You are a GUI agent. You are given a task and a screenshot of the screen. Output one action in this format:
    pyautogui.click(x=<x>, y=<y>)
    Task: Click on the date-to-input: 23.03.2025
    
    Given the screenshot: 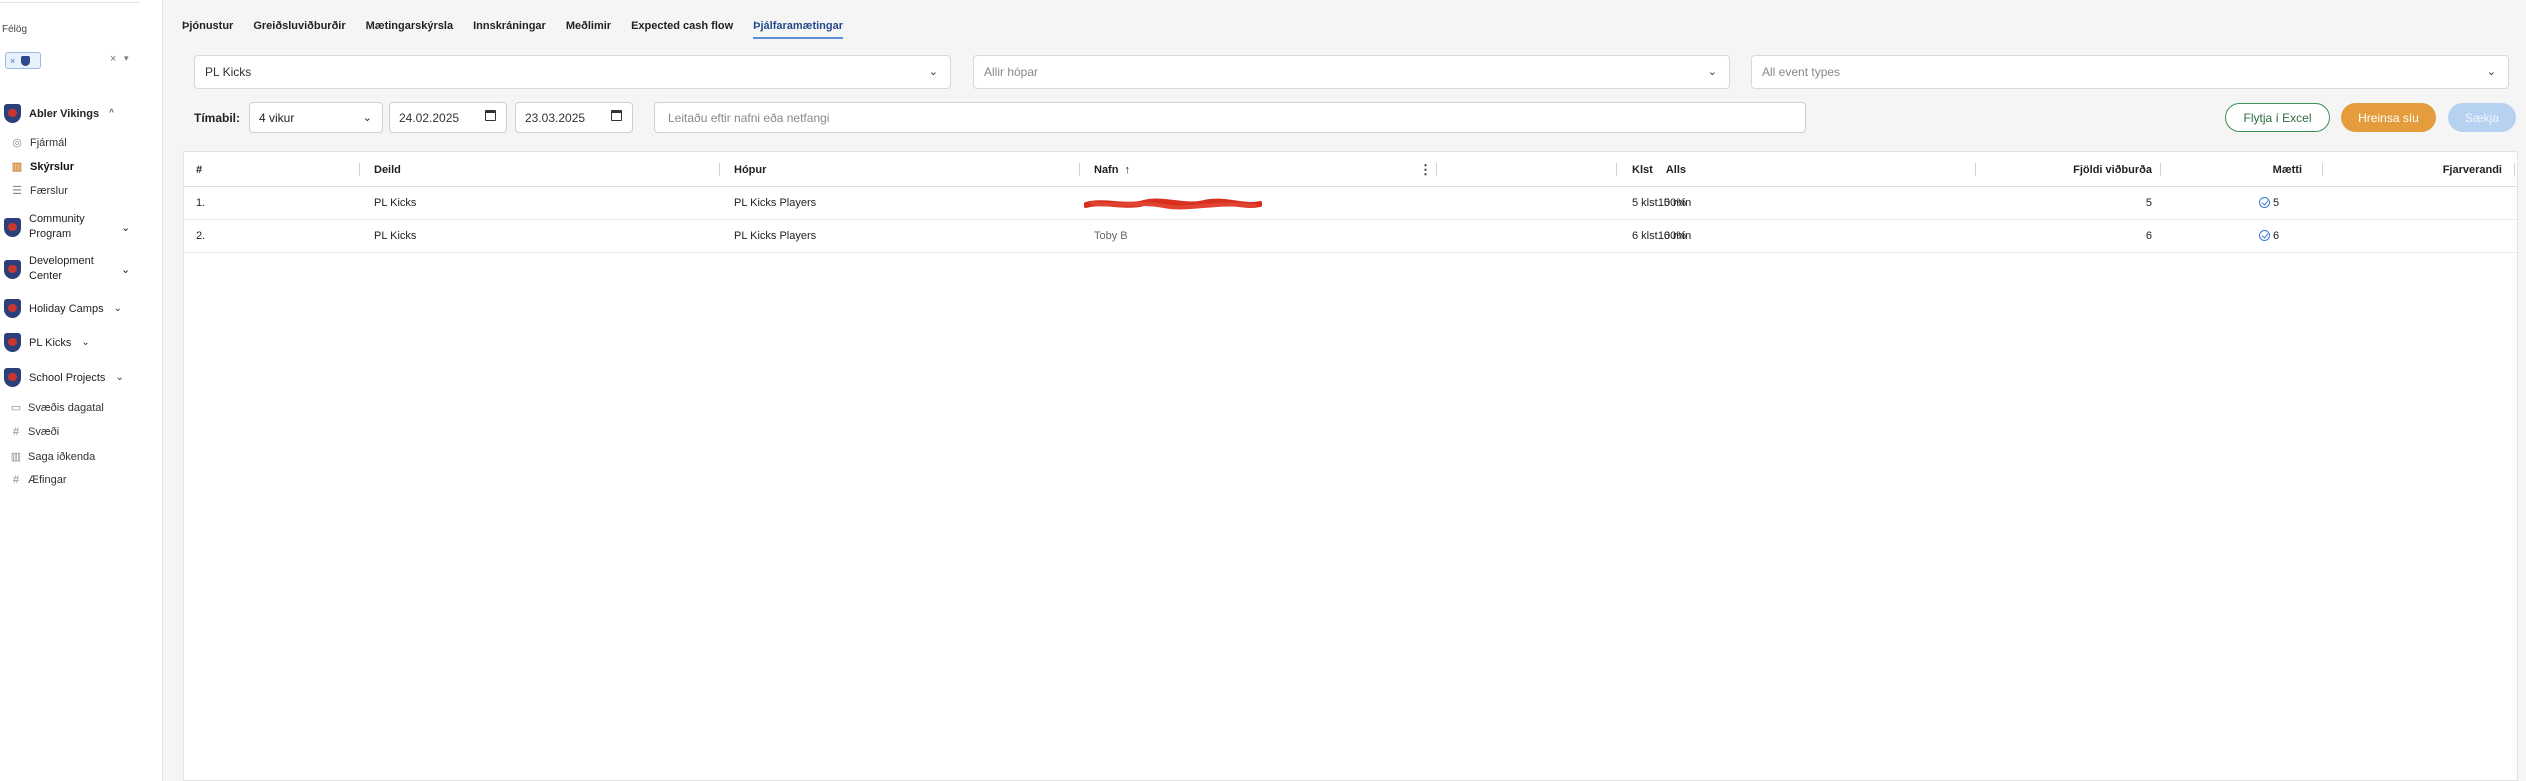 What is the action you would take?
    pyautogui.click(x=574, y=117)
    